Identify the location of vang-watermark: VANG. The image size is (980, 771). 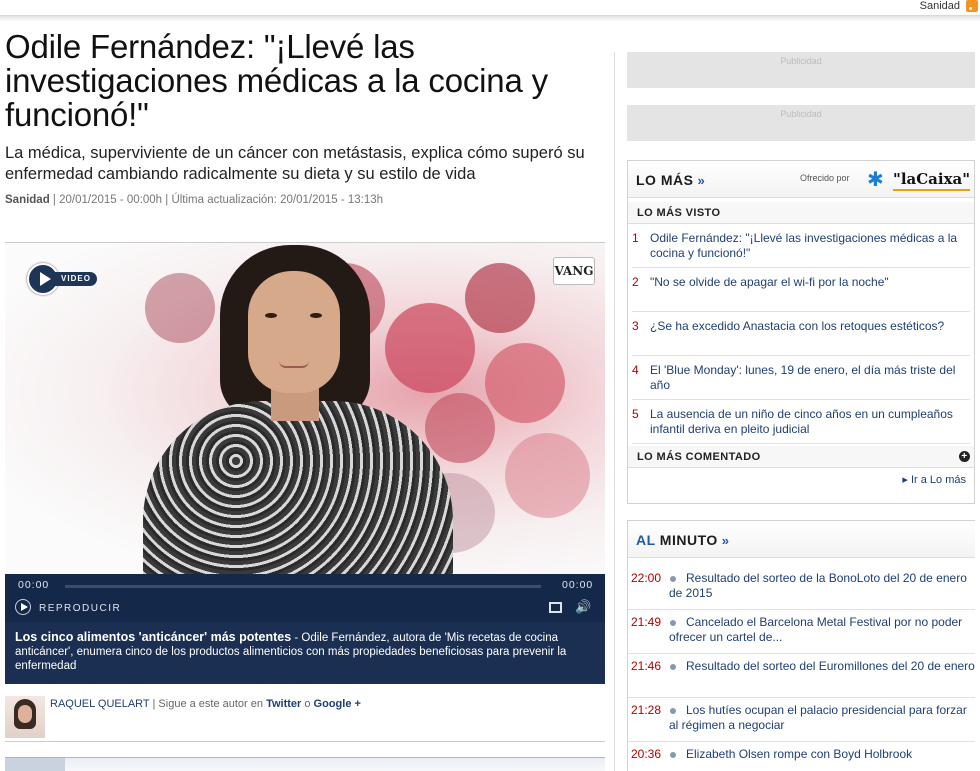
(574, 271).